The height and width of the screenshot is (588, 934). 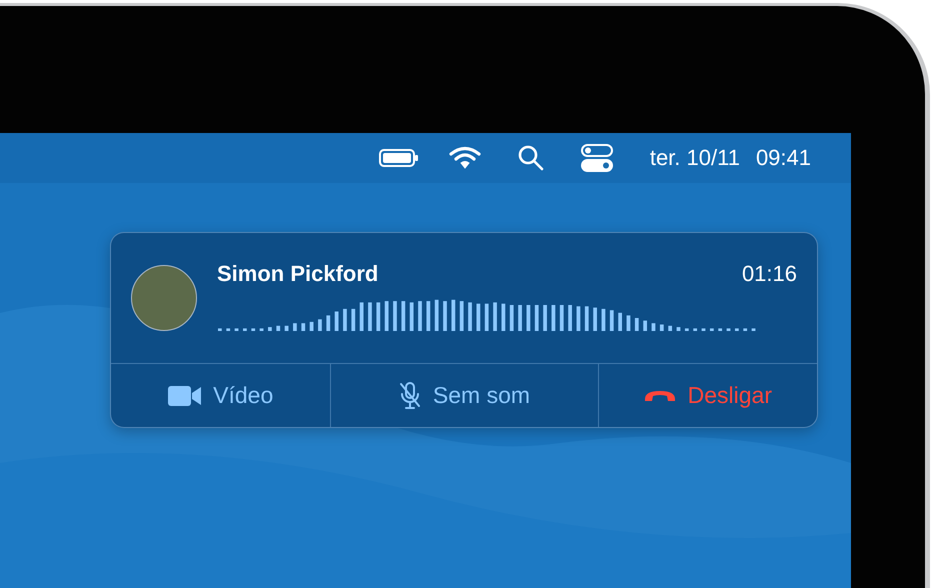 I want to click on hangup-button: Desligar, so click(x=707, y=395).